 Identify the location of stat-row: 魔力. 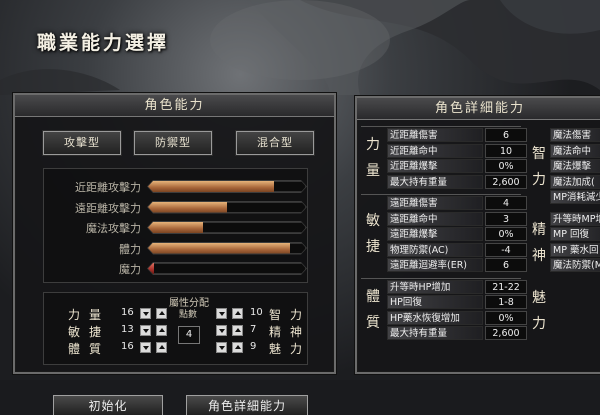
(176, 269).